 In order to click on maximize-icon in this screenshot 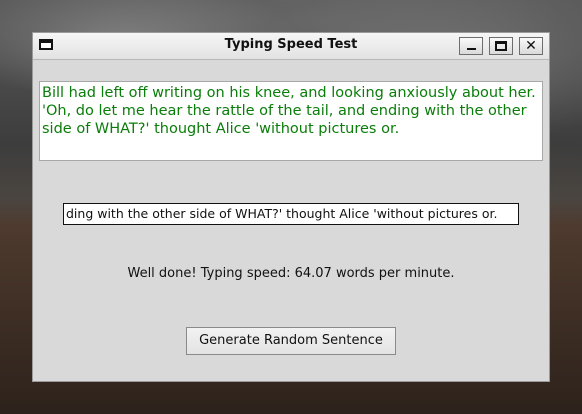, I will do `click(501, 46)`.